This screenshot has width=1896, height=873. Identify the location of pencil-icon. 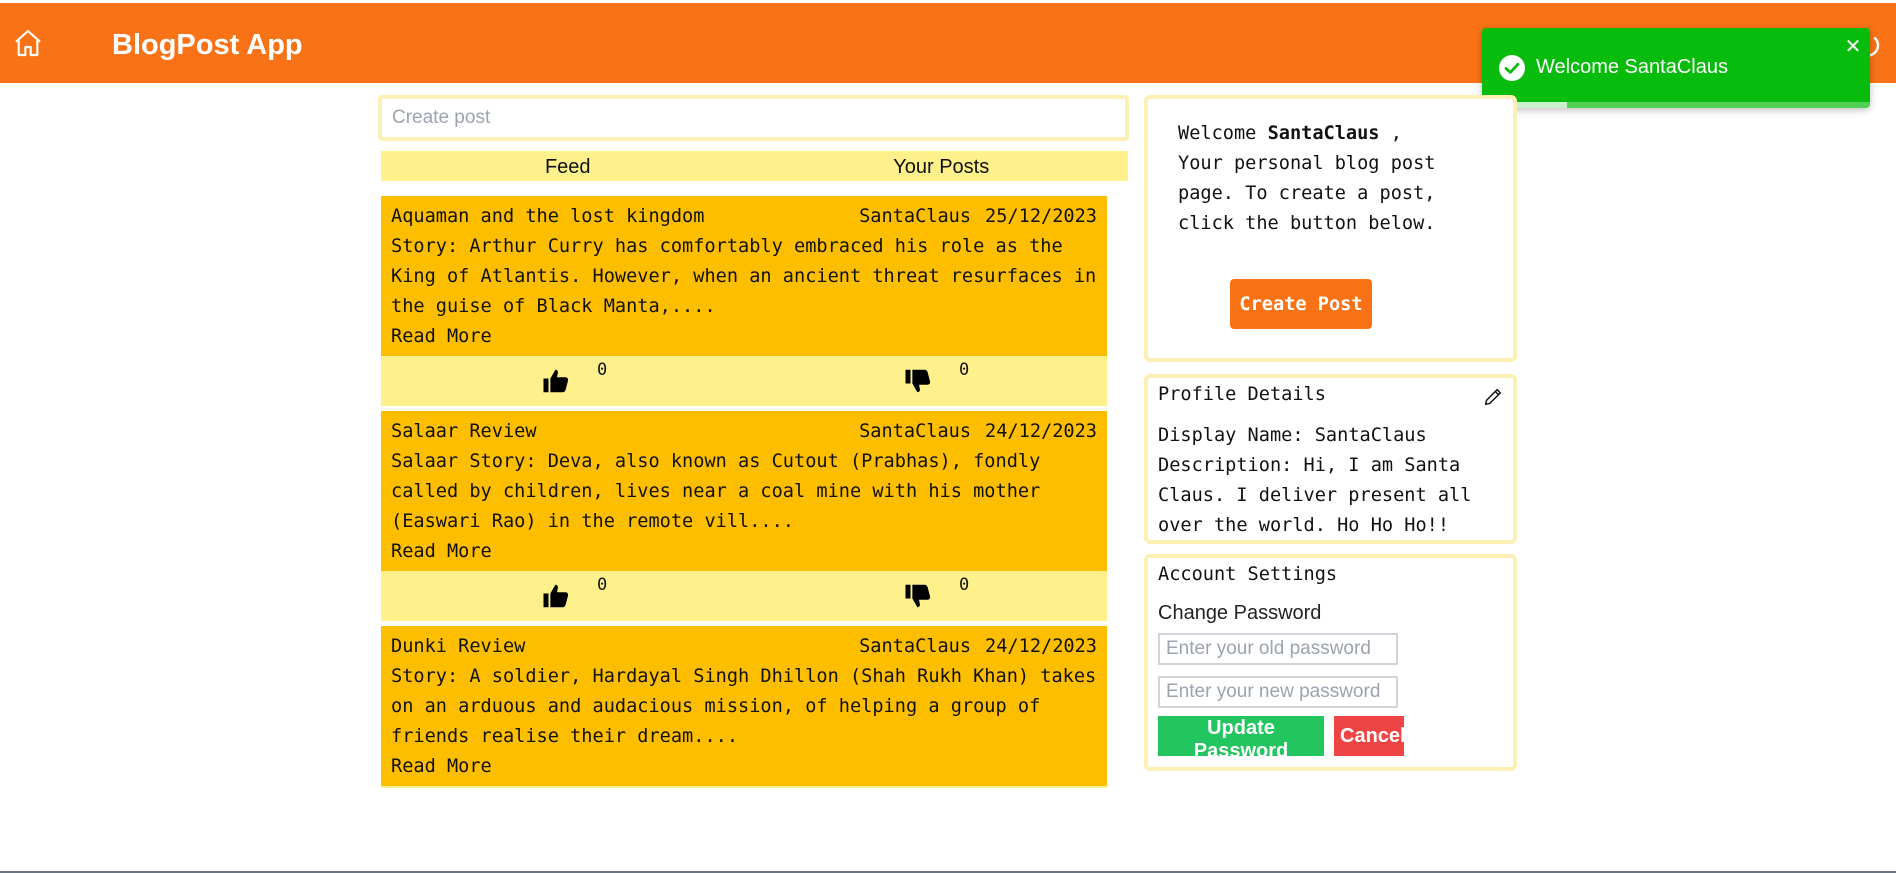
(1493, 397).